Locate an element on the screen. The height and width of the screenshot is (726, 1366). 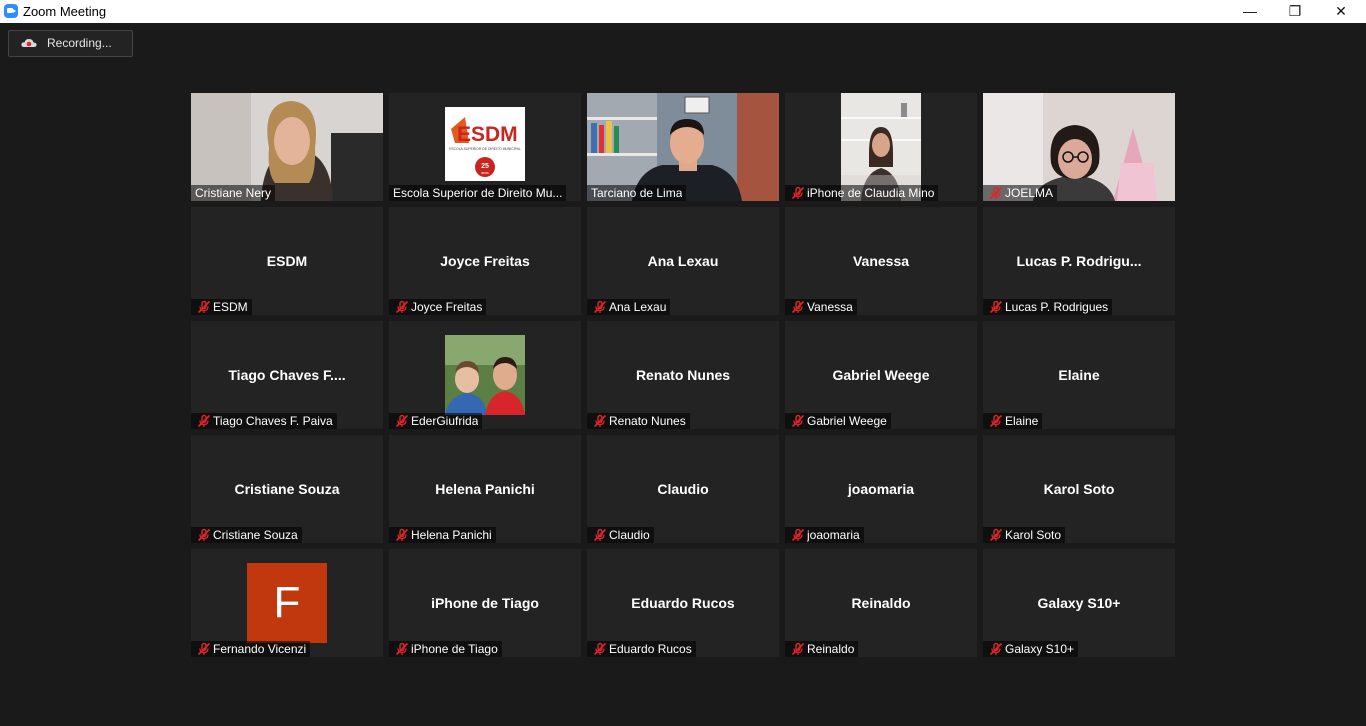
participant-name-tag: Tarciano de Lima is located at coordinates (637, 193).